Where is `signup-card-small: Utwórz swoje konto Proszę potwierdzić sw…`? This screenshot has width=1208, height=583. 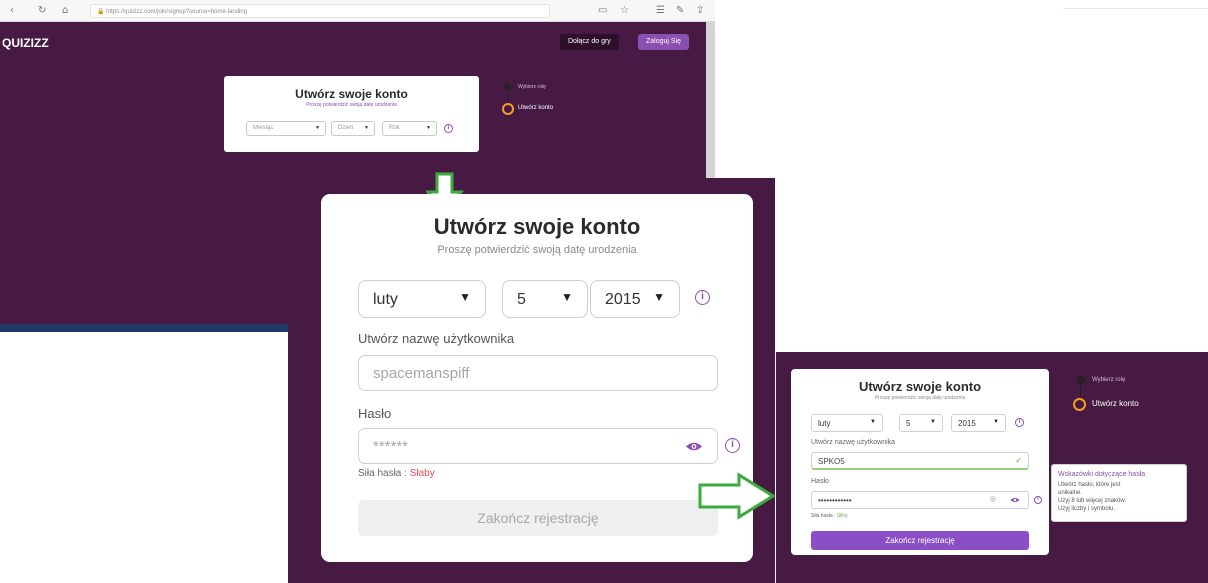 signup-card-small: Utwórz swoje konto Proszę potwierdzić sw… is located at coordinates (351, 114).